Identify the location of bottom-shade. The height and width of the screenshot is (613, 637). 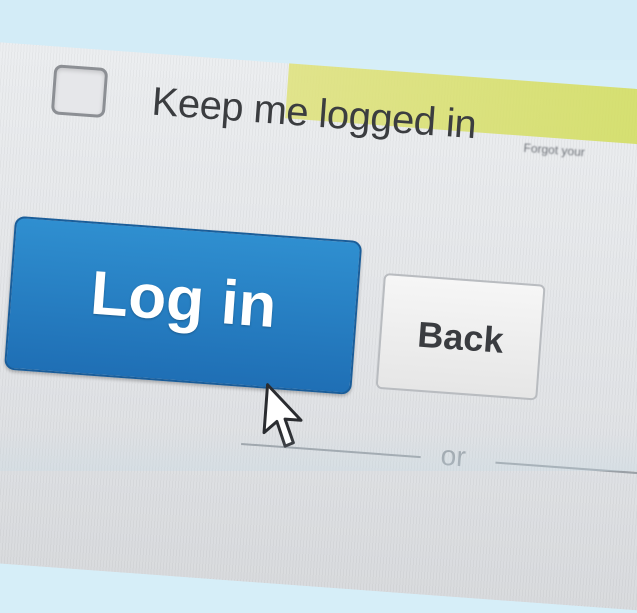
(318, 451).